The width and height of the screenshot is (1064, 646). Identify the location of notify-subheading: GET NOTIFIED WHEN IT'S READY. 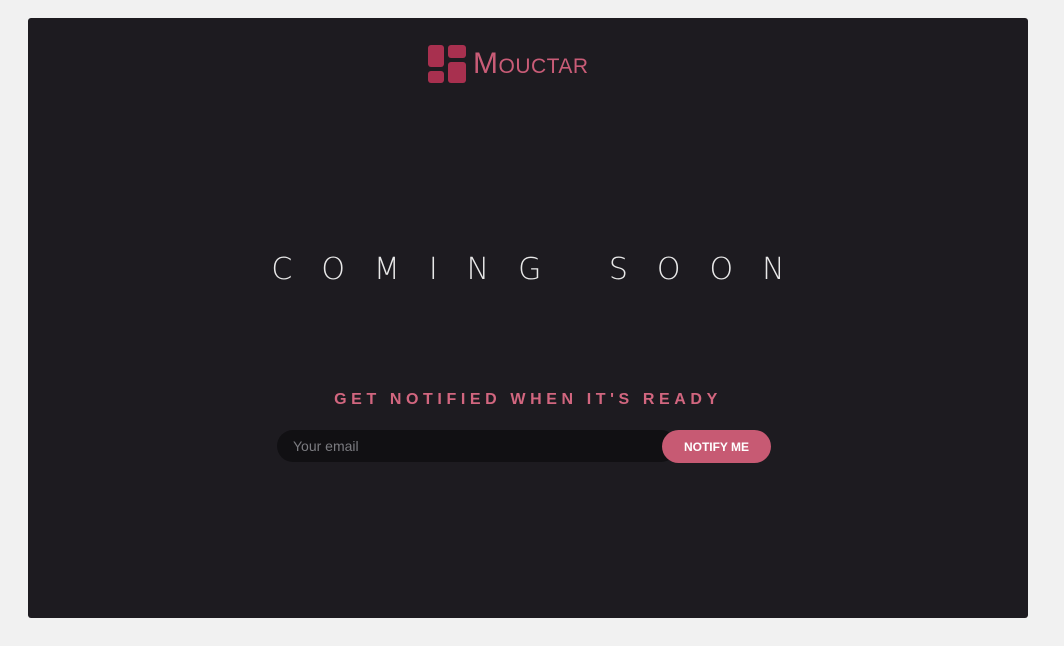
(528, 399).